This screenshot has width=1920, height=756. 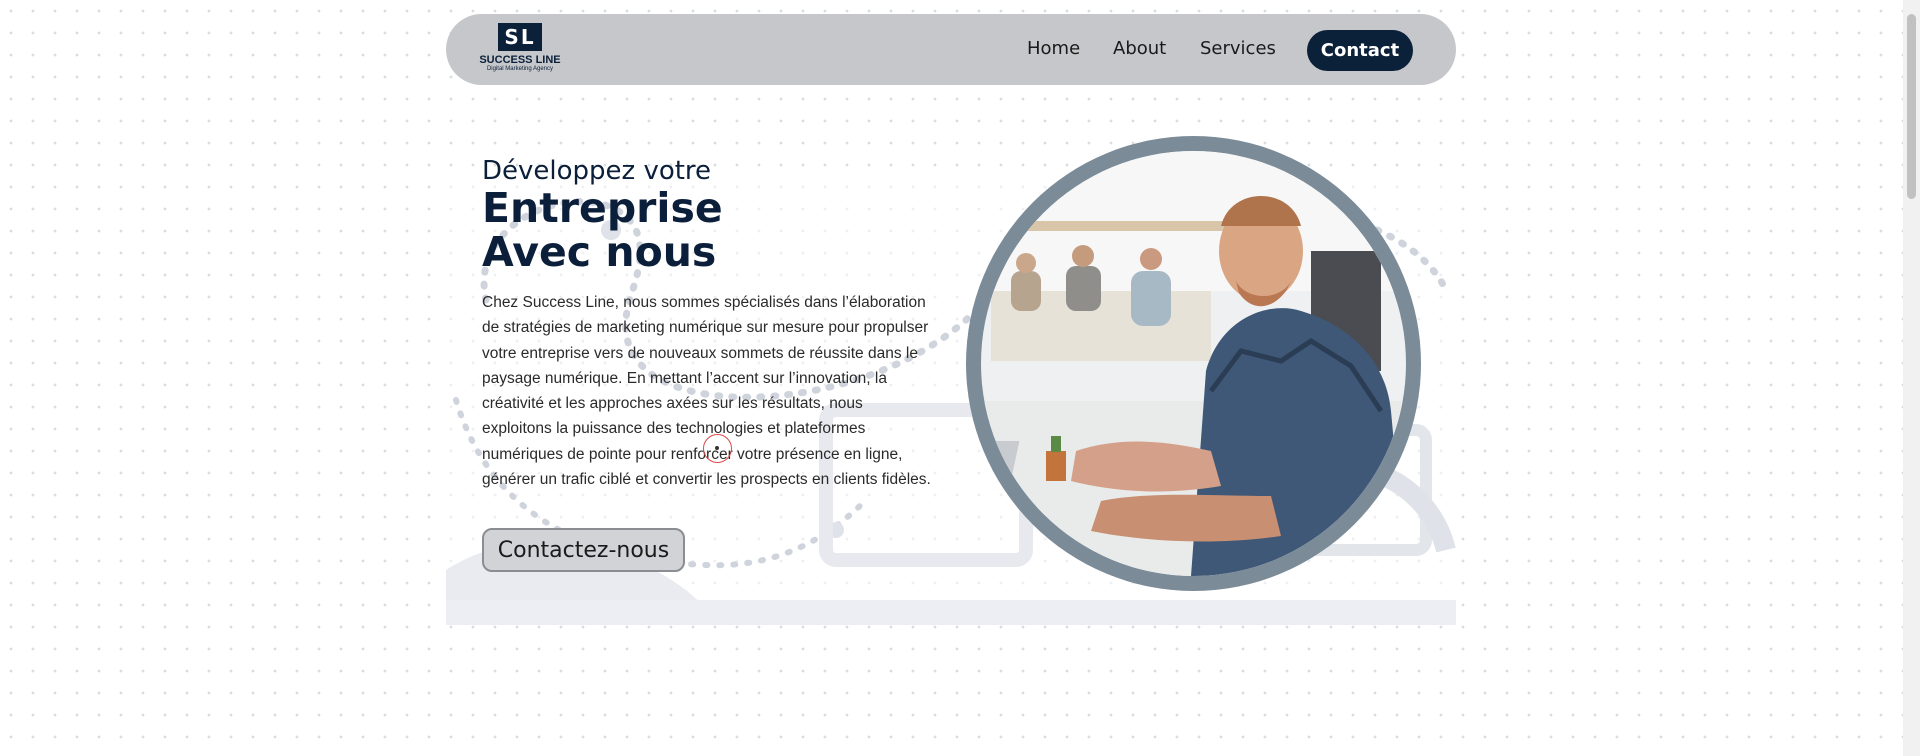 I want to click on logo-name: SUCCESS LINE, so click(x=520, y=60).